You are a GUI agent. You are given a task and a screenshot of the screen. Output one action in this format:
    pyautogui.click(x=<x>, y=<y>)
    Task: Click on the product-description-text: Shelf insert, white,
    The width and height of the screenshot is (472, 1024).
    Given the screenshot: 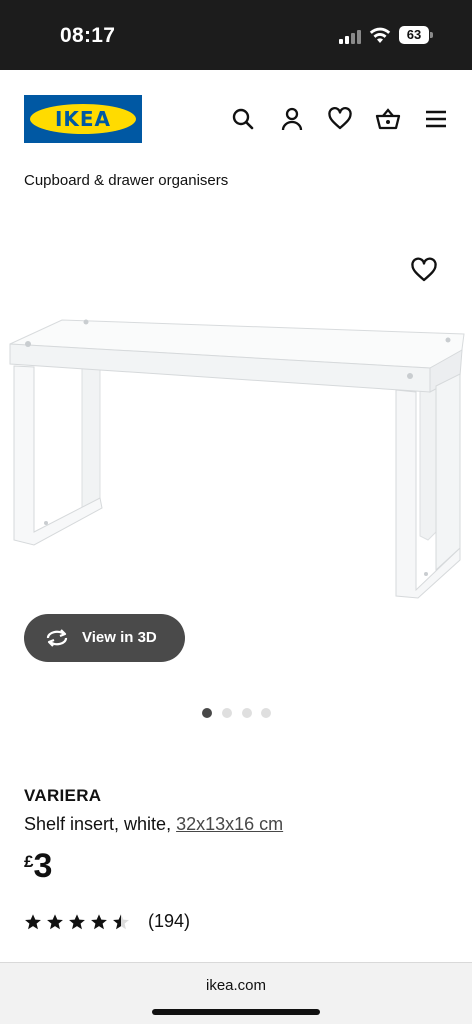 What is the action you would take?
    pyautogui.click(x=100, y=824)
    